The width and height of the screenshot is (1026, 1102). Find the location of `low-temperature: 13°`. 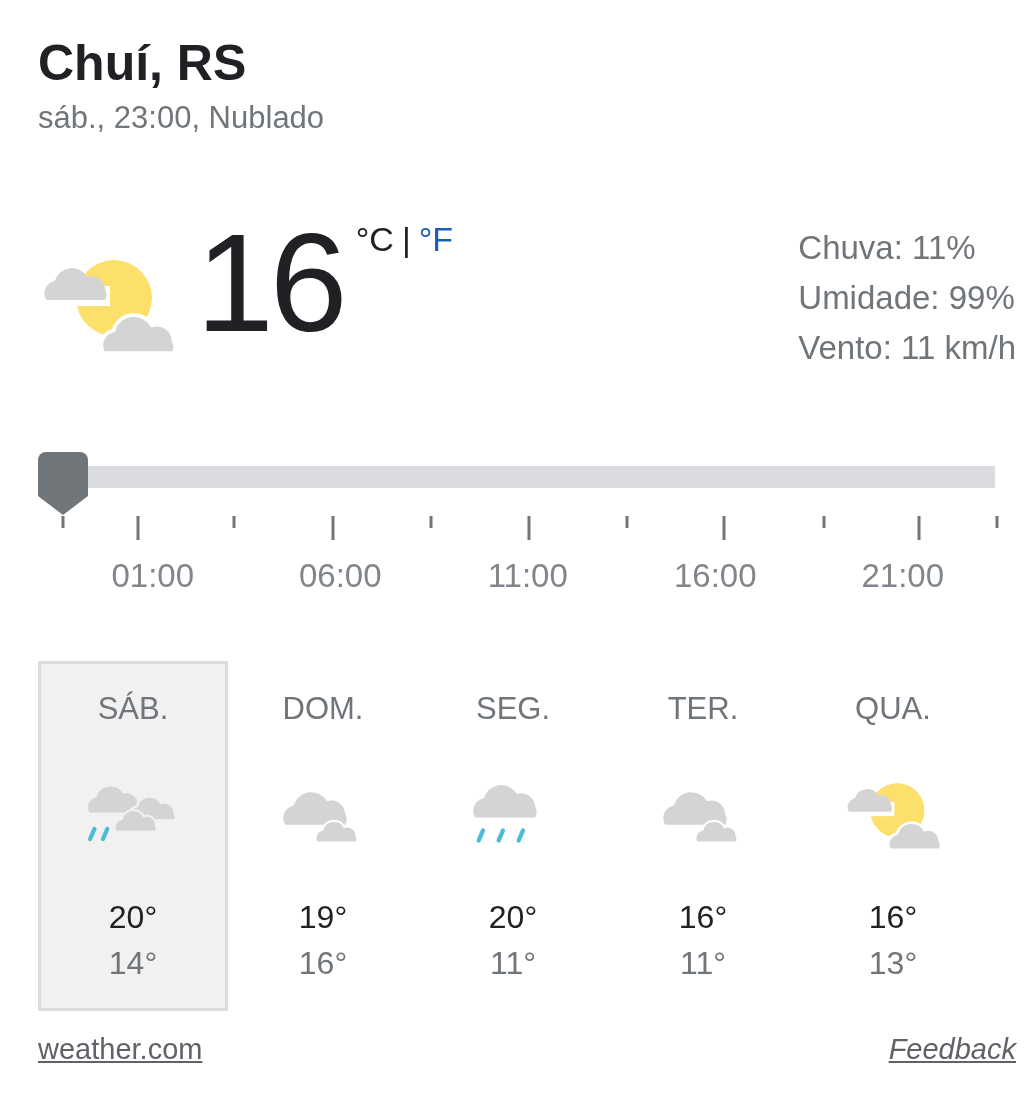

low-temperature: 13° is located at coordinates (893, 963).